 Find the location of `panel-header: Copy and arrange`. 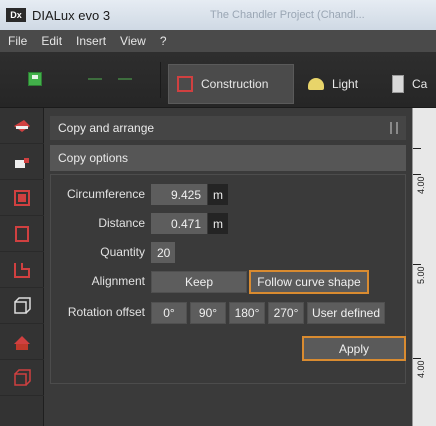

panel-header: Copy and arrange is located at coordinates (228, 128).